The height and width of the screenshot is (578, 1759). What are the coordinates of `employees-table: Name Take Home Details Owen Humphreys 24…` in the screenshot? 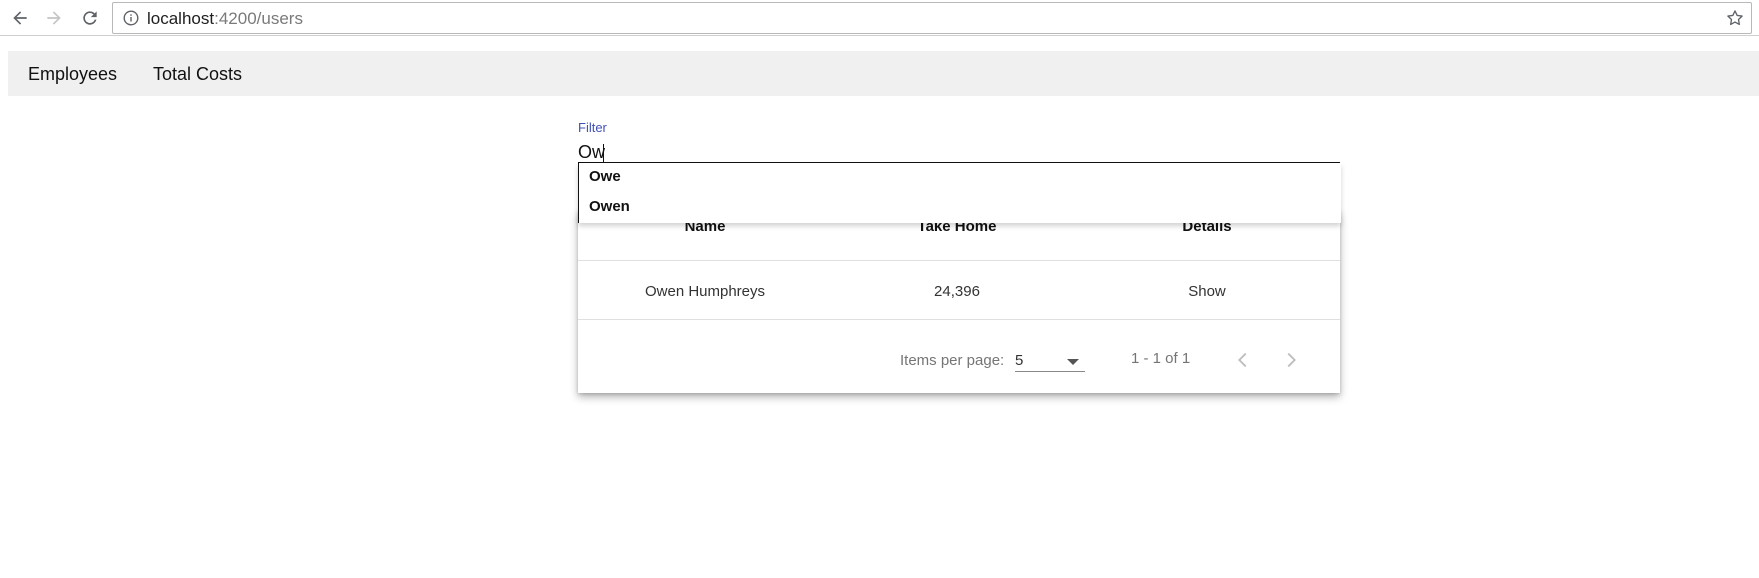 It's located at (959, 301).